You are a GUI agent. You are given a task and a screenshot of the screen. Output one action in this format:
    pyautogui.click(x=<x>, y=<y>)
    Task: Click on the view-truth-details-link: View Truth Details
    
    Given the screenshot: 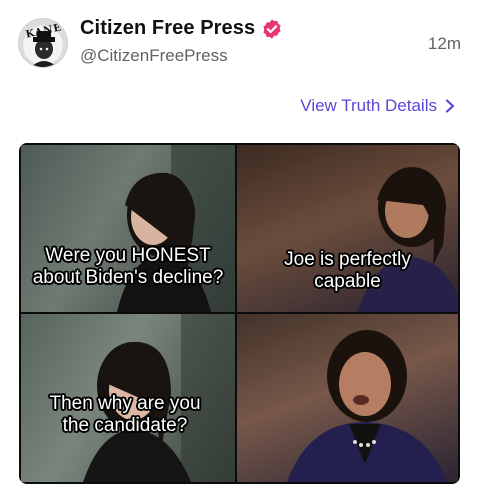 What is the action you would take?
    pyautogui.click(x=377, y=106)
    